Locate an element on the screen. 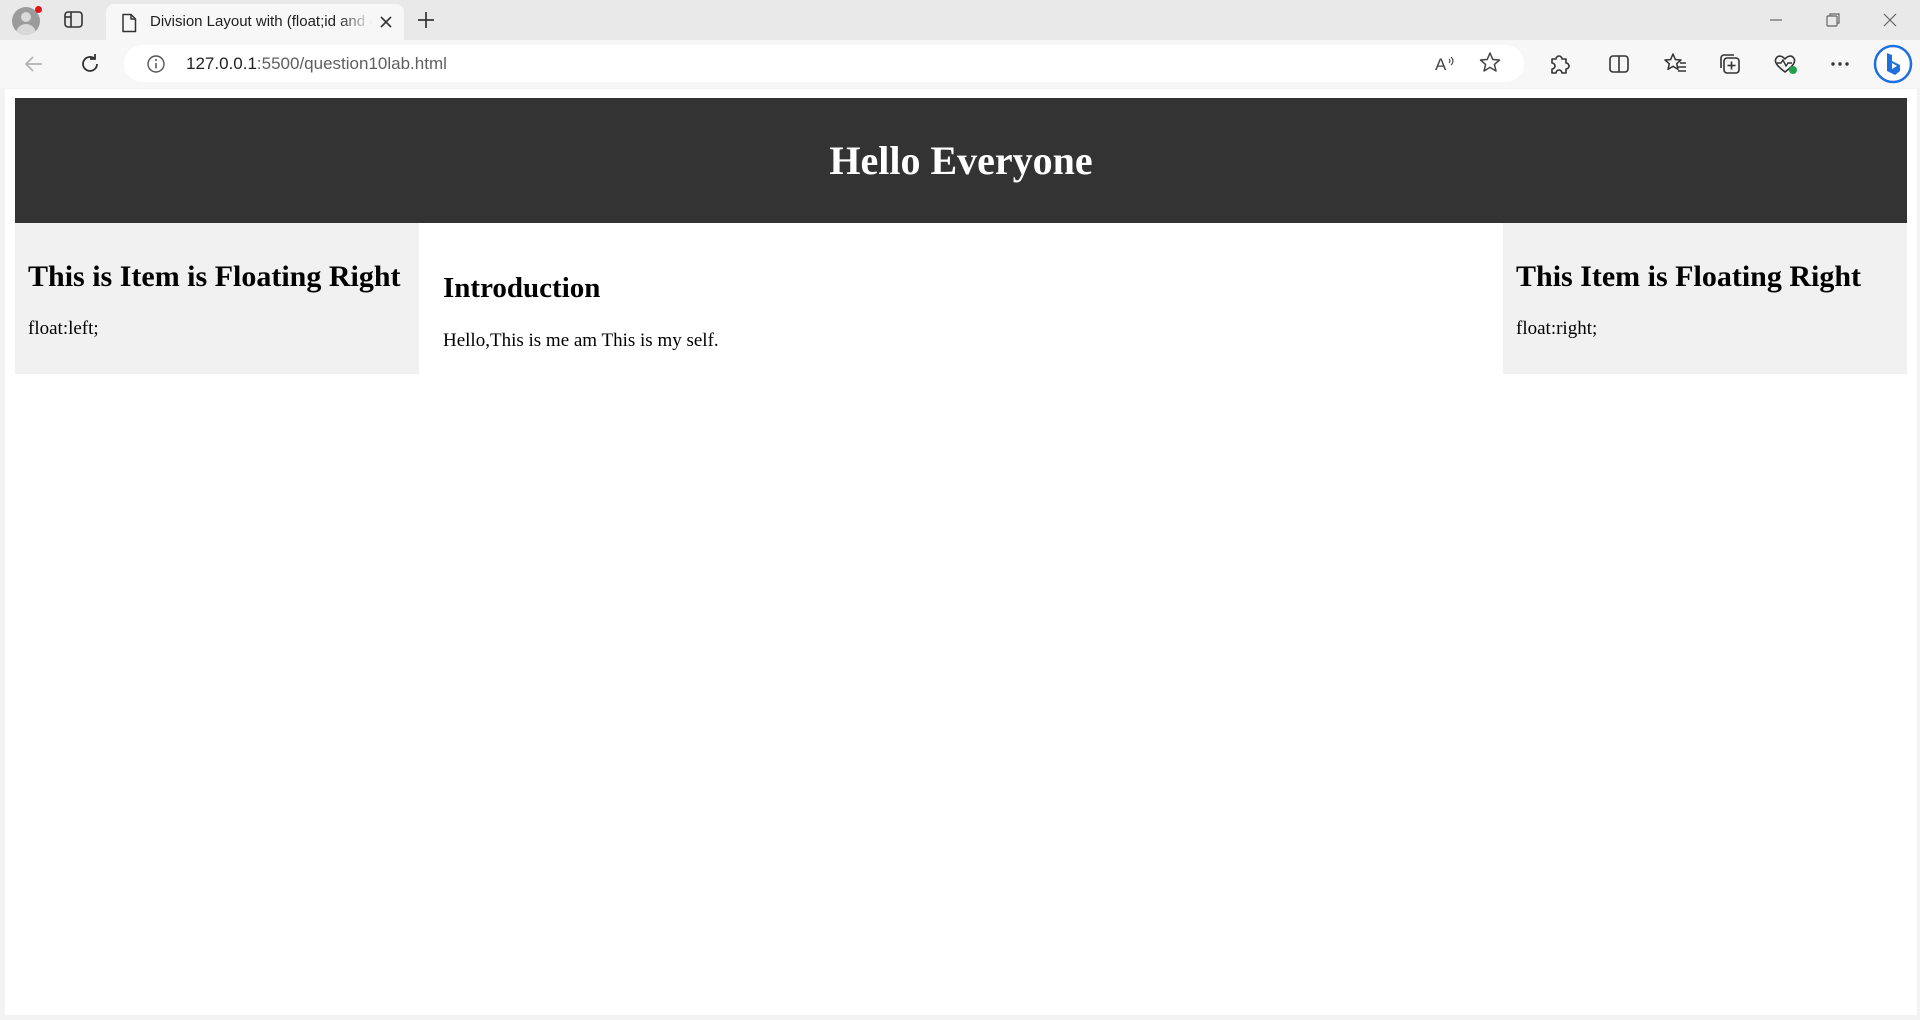  svg-text: A is located at coordinates (1441, 64).